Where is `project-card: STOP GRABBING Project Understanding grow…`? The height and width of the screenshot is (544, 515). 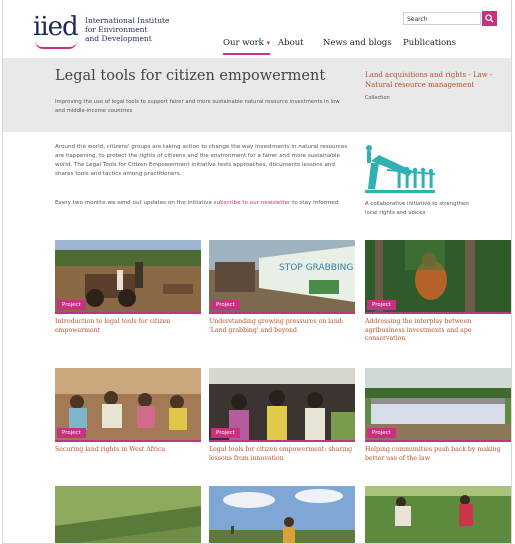
project-card: STOP GRABBING Project Understanding grow… is located at coordinates (282, 287).